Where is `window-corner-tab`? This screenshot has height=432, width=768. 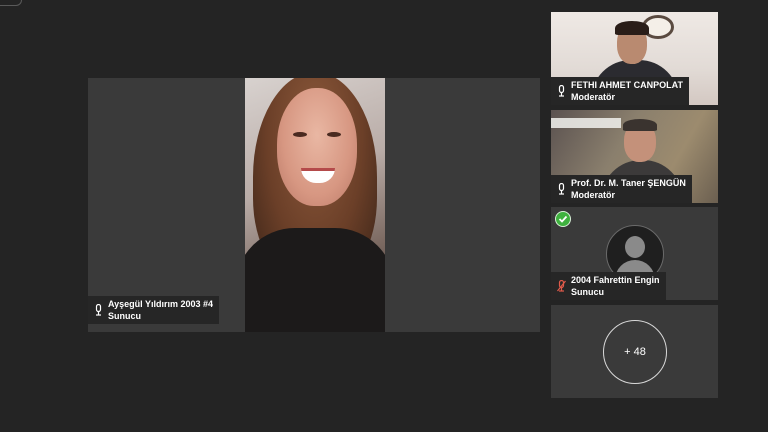
window-corner-tab is located at coordinates (11, 3).